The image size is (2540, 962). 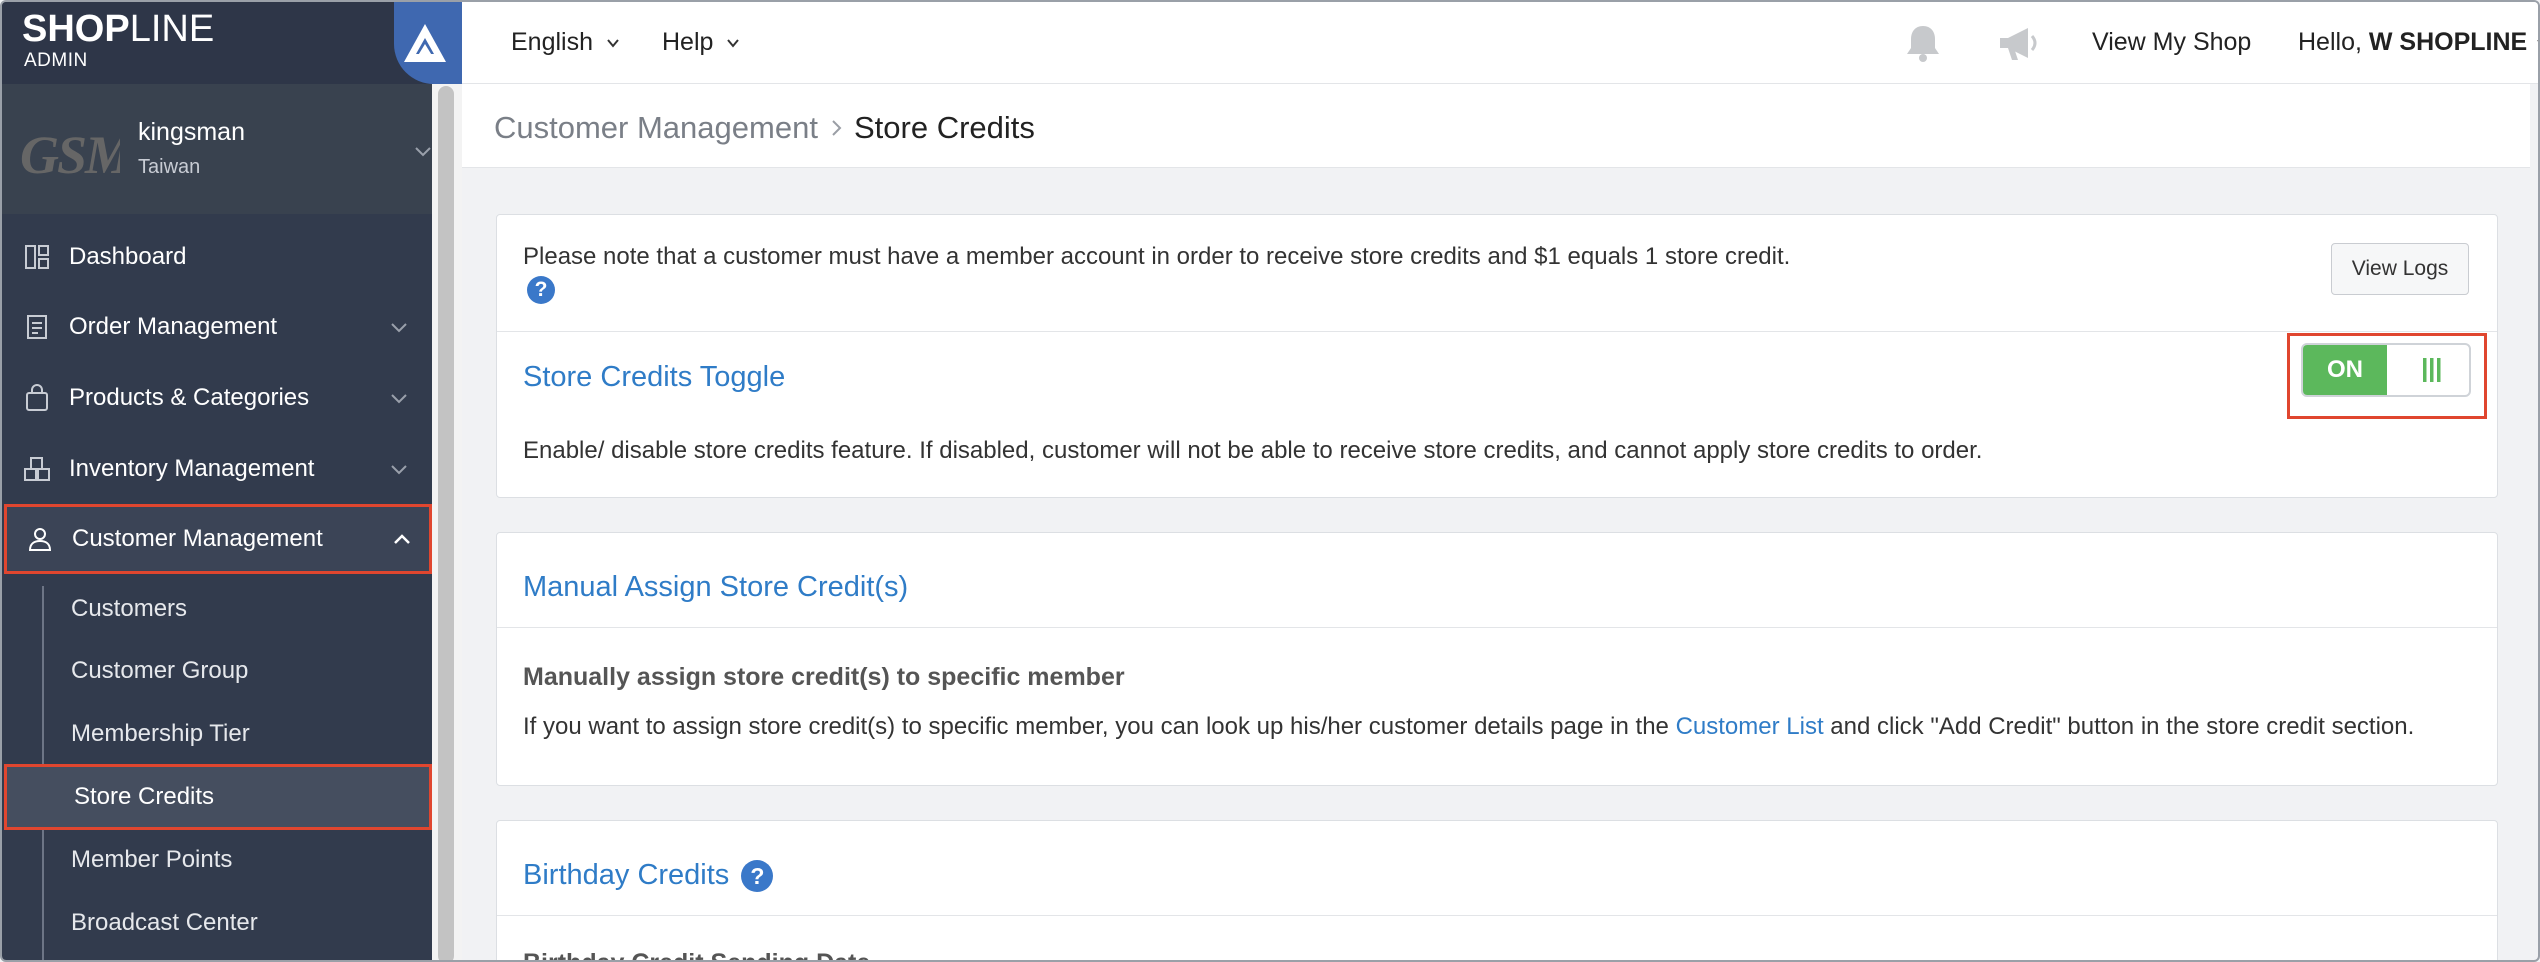 I want to click on greeting-text: Hello,, so click(x=2330, y=42).